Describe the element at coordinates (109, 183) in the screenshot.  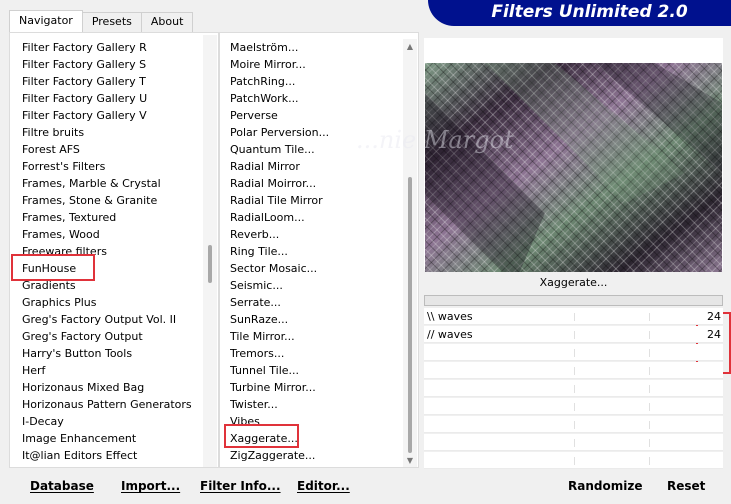
I see `category-list-item: Frames, Marble & Crystal` at that location.